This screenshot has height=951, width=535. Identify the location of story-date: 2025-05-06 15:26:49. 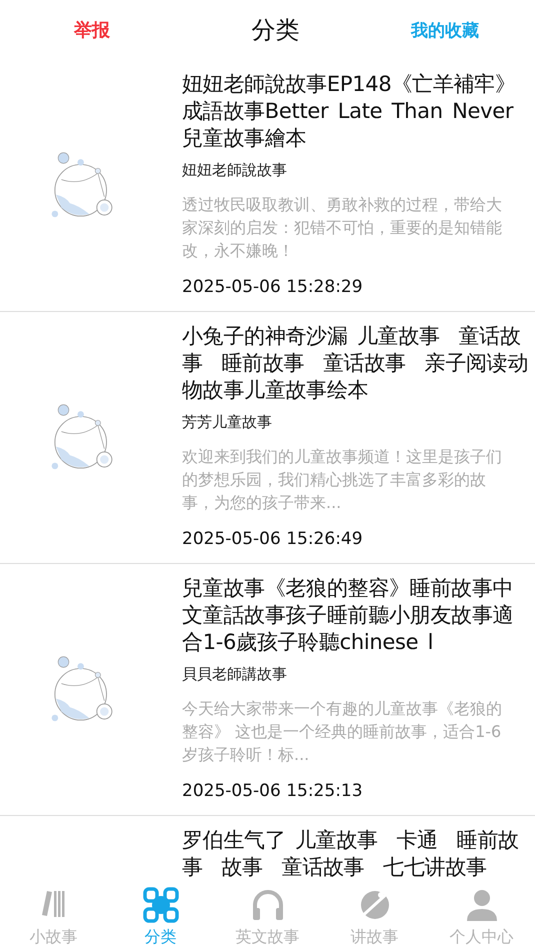
(273, 539).